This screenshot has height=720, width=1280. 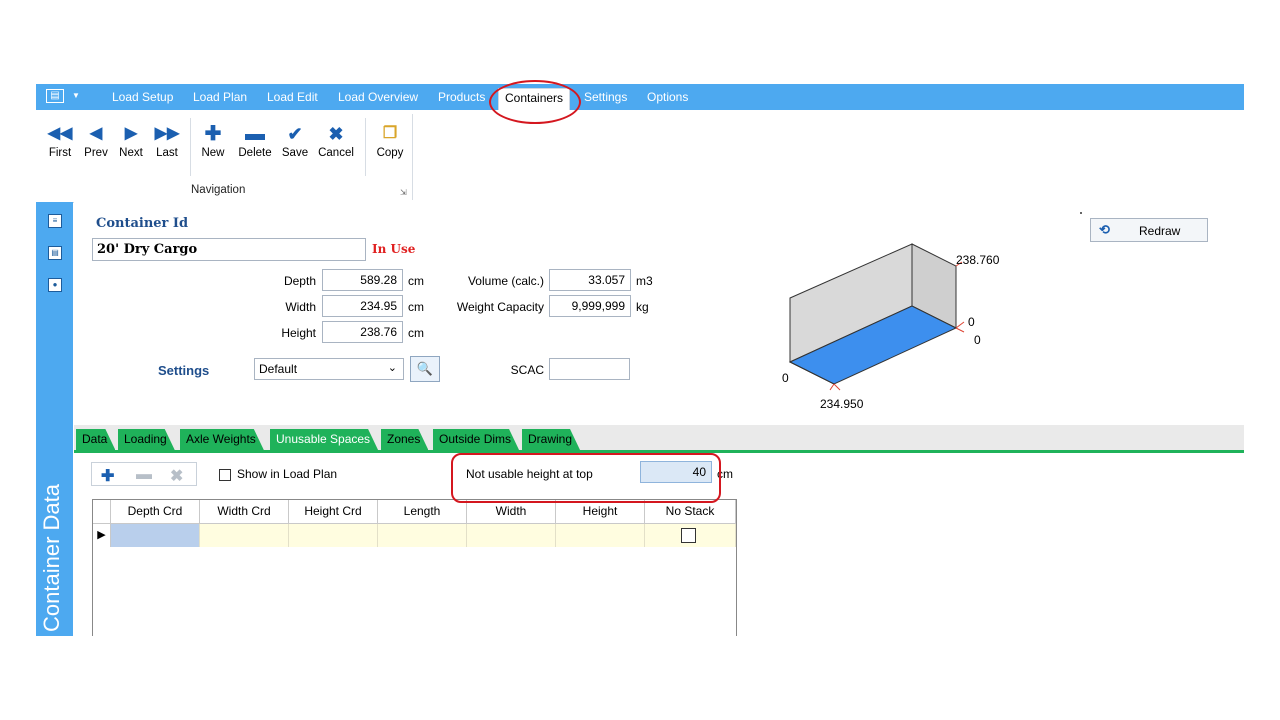 I want to click on remove-row-icon: ▬, so click(x=144, y=475).